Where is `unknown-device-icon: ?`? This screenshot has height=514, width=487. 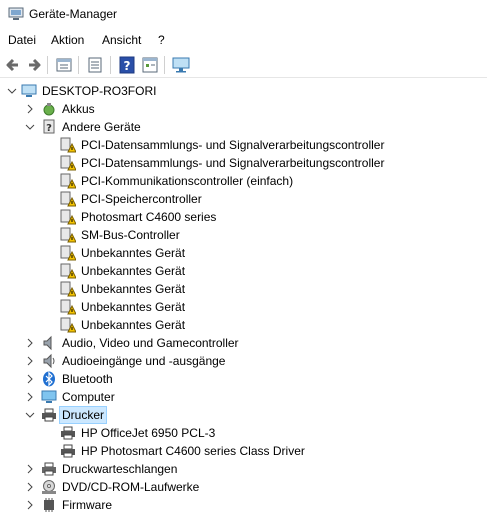
unknown-device-icon: ? is located at coordinates (49, 126).